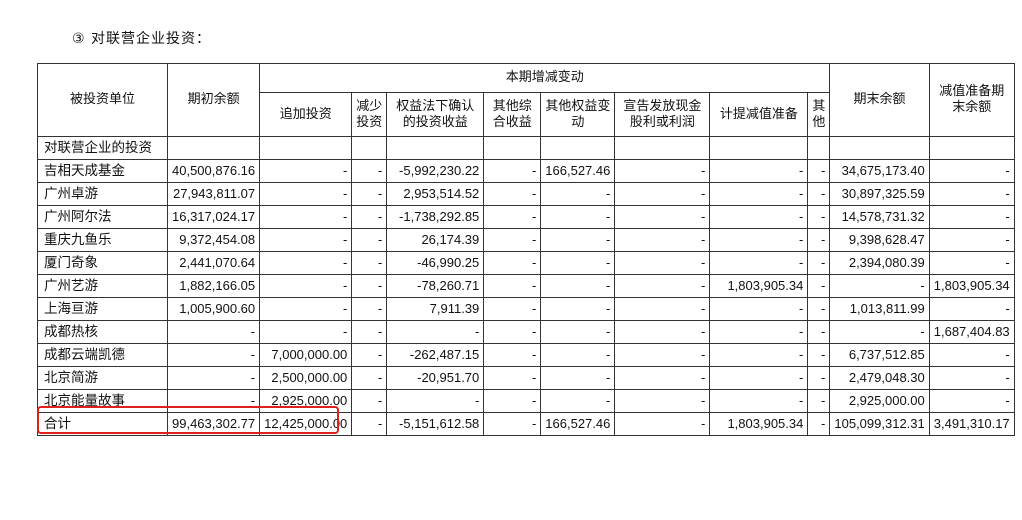 The image size is (1022, 520). I want to click on cell-add: 2,500,000.00, so click(306, 378).